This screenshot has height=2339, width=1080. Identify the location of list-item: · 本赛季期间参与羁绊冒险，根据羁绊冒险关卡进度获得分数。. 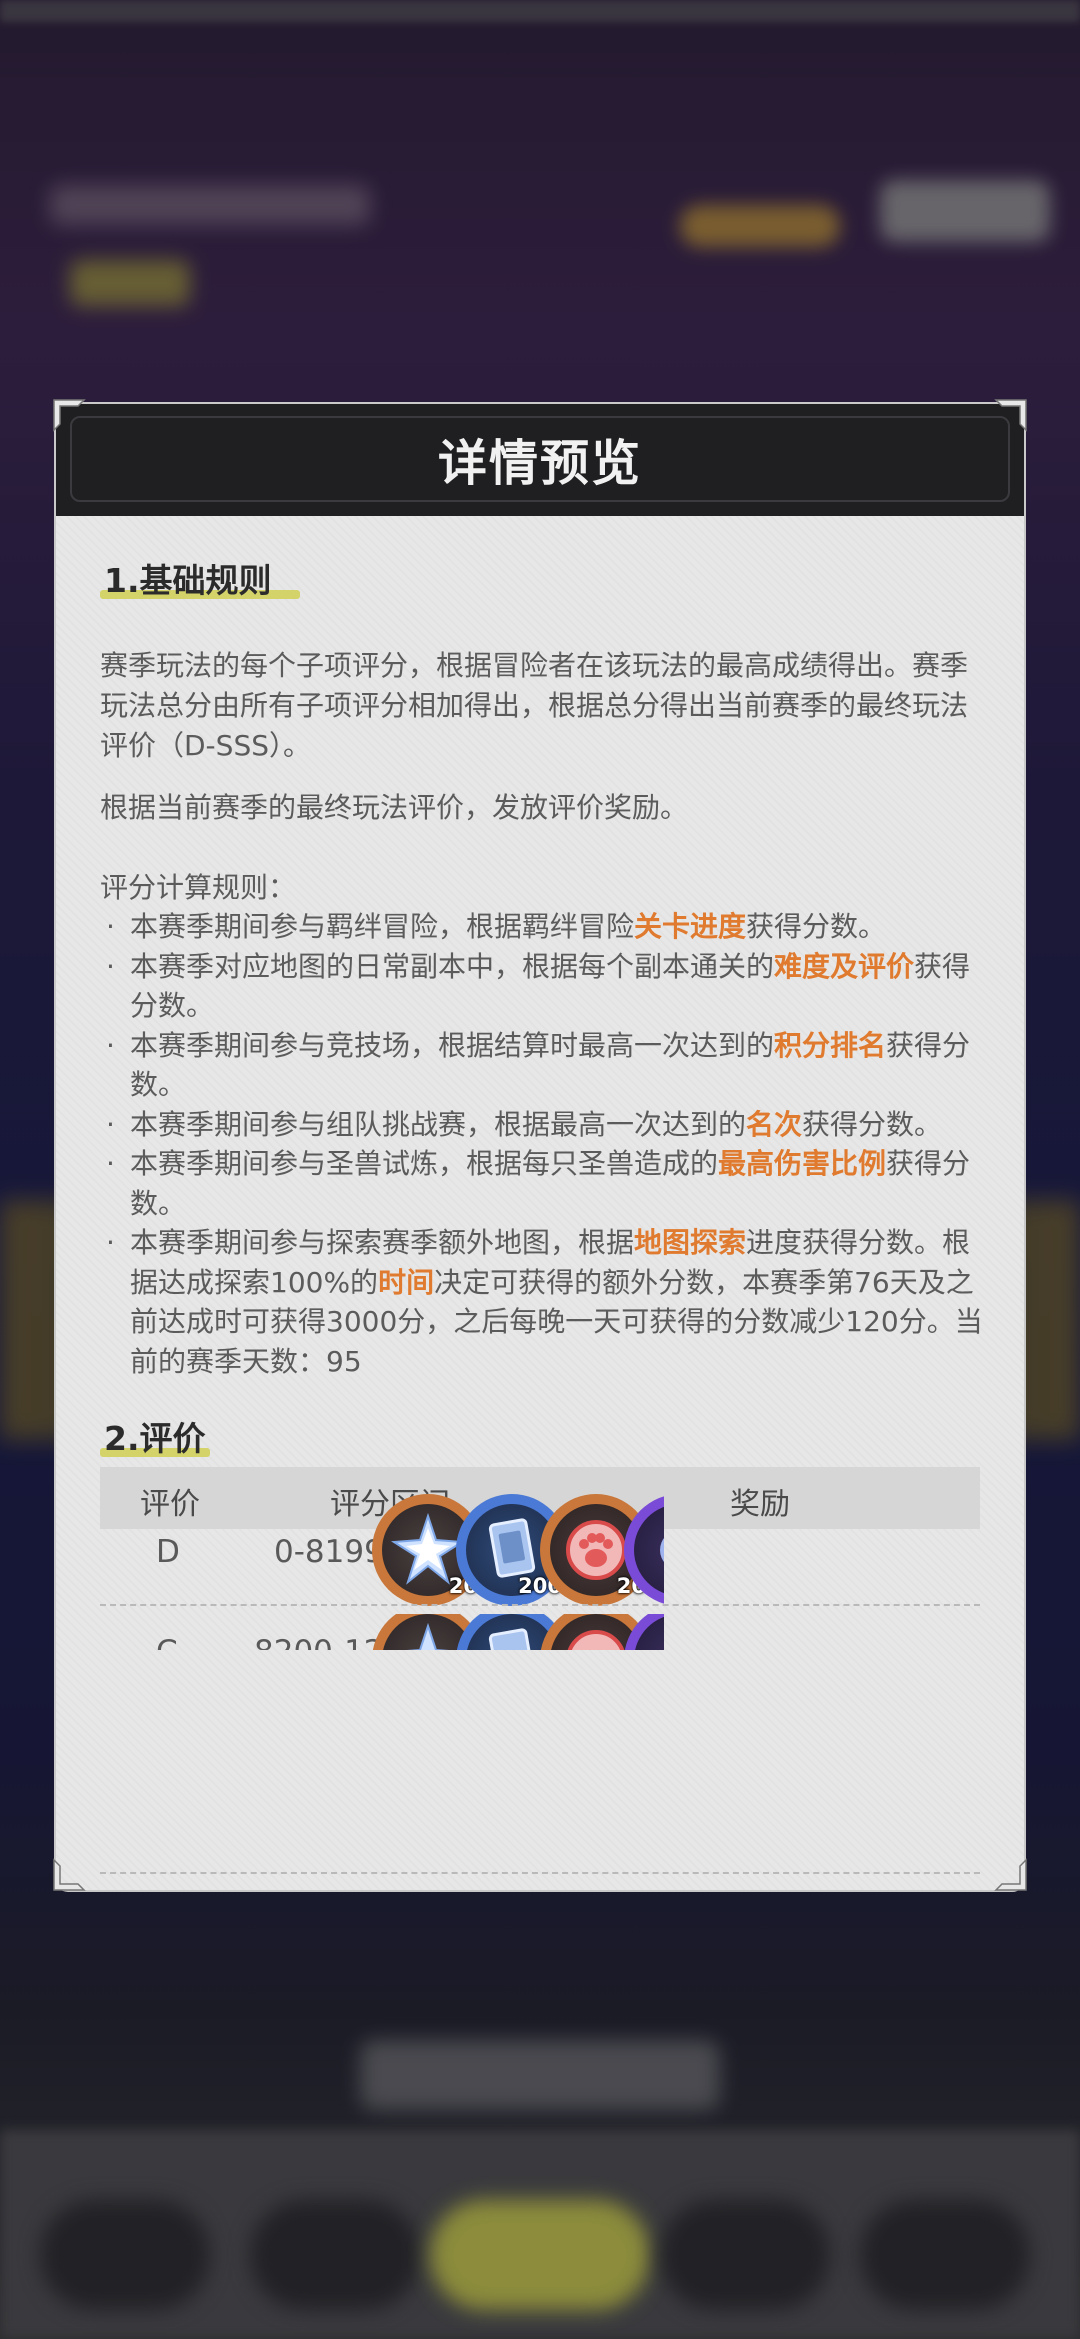
(496, 926).